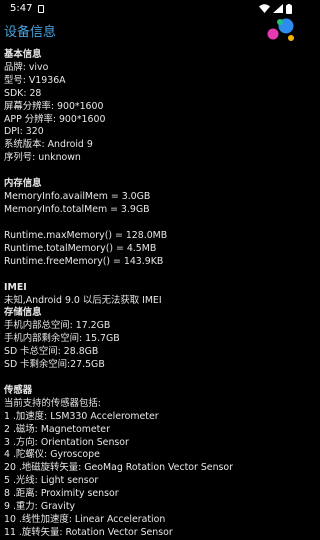 Image resolution: width=320 pixels, height=540 pixels. Describe the element at coordinates (48, 145) in the screenshot. I see `system-version-line: 系统版本: Android 9` at that location.